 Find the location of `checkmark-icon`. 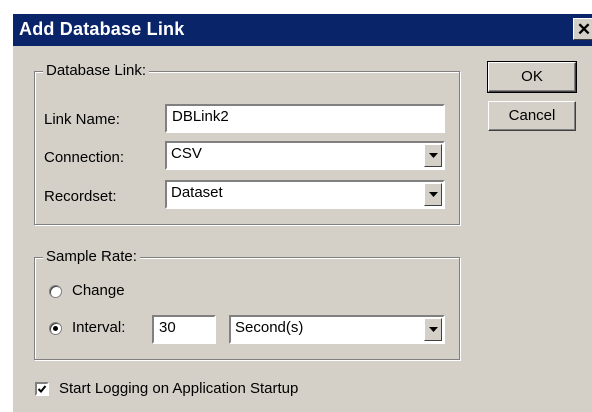

checkmark-icon is located at coordinates (42, 389).